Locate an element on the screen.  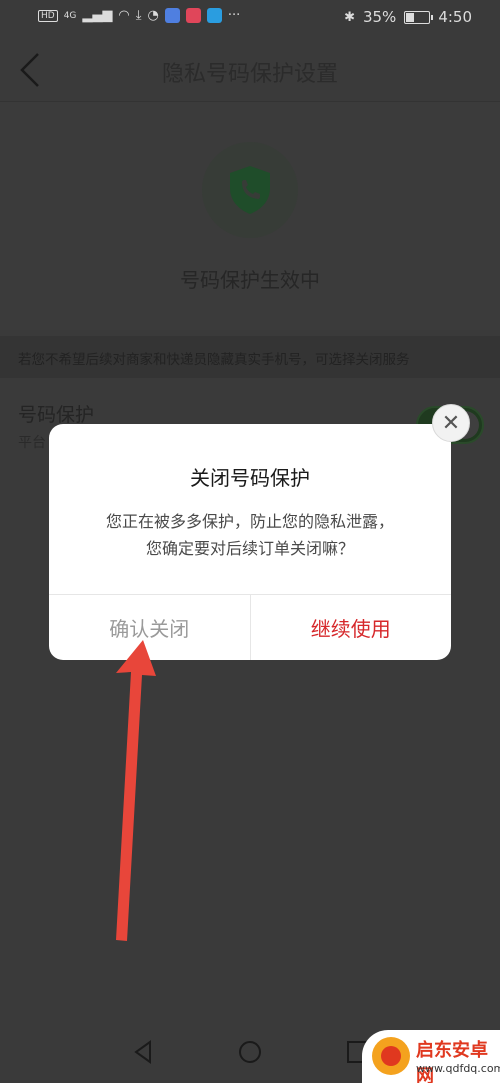
nav-home-icon is located at coordinates (250, 1052).